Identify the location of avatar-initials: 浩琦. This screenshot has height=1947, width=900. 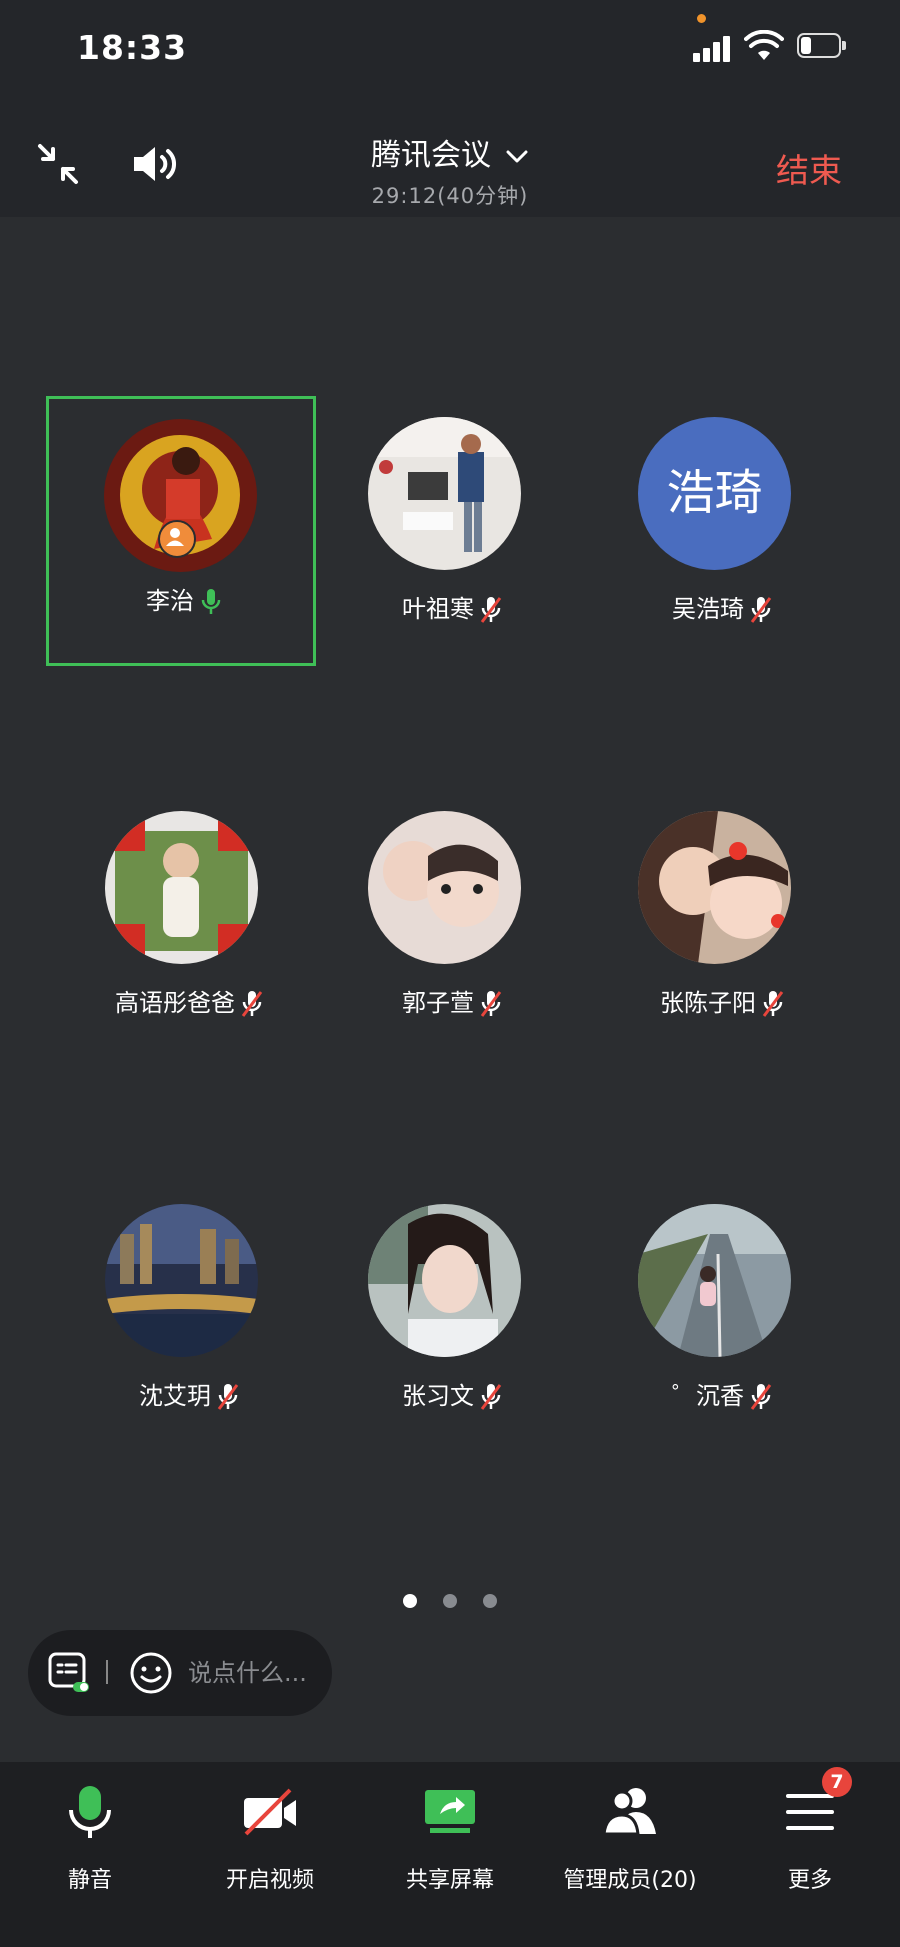
(714, 493).